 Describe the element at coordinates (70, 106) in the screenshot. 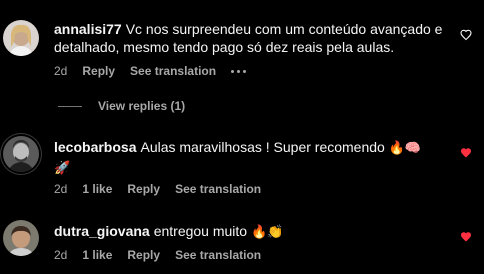

I see `replies-divider` at that location.